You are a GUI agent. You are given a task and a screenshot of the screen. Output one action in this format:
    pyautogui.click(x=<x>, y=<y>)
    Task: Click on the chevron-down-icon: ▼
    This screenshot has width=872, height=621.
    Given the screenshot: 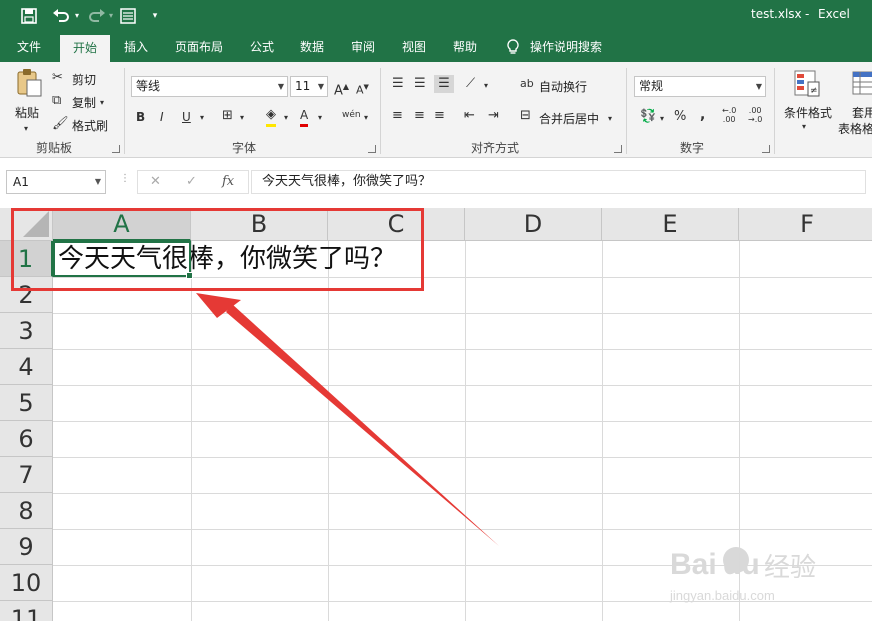 What is the action you would take?
    pyautogui.click(x=97, y=181)
    